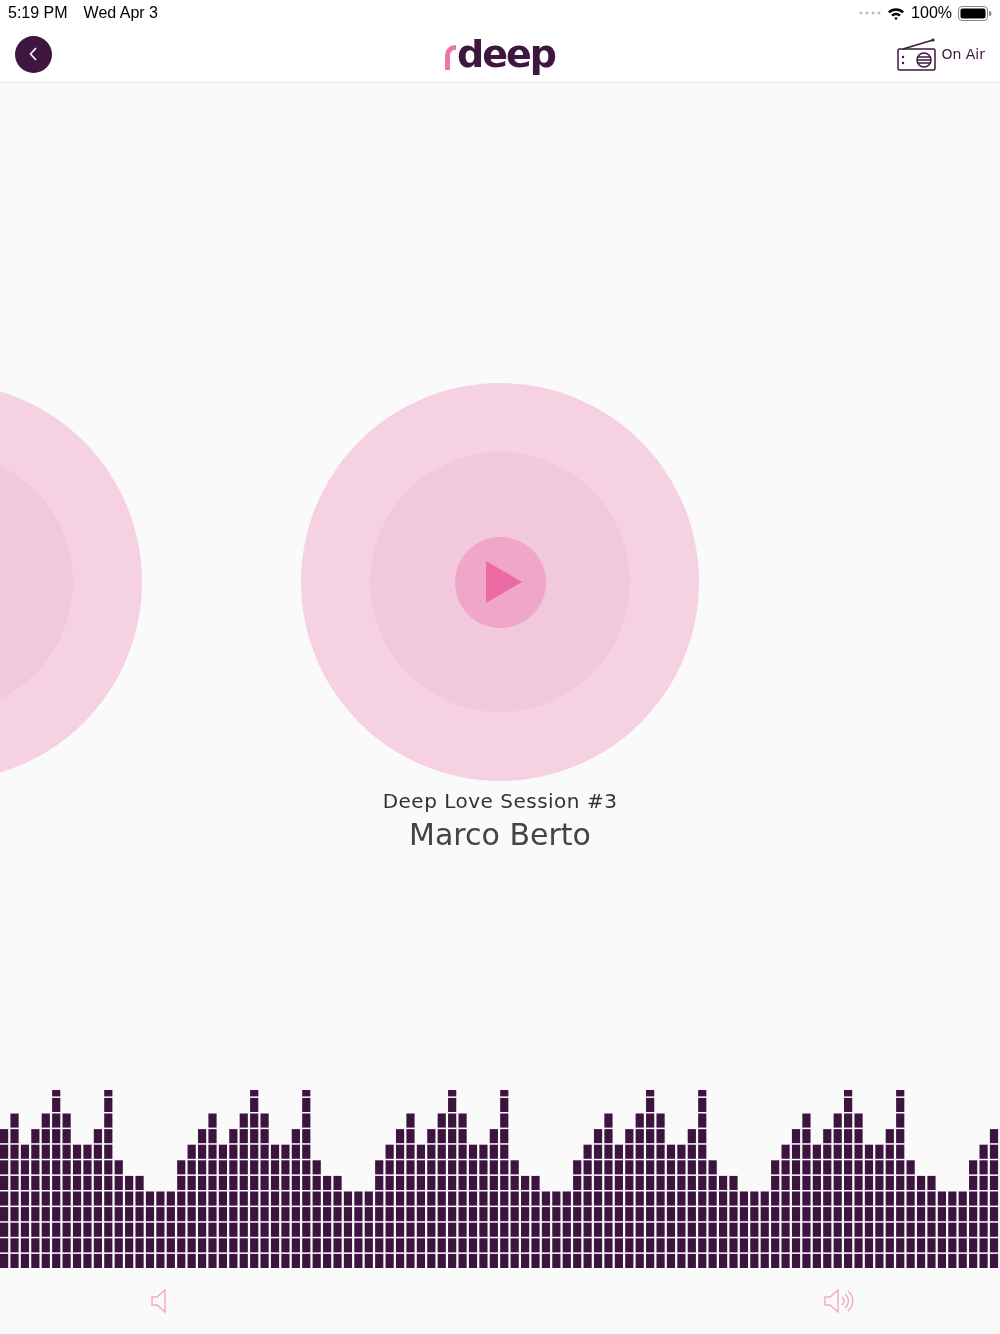 Image resolution: width=1000 pixels, height=1334 pixels. I want to click on speaker-icon, so click(159, 1301).